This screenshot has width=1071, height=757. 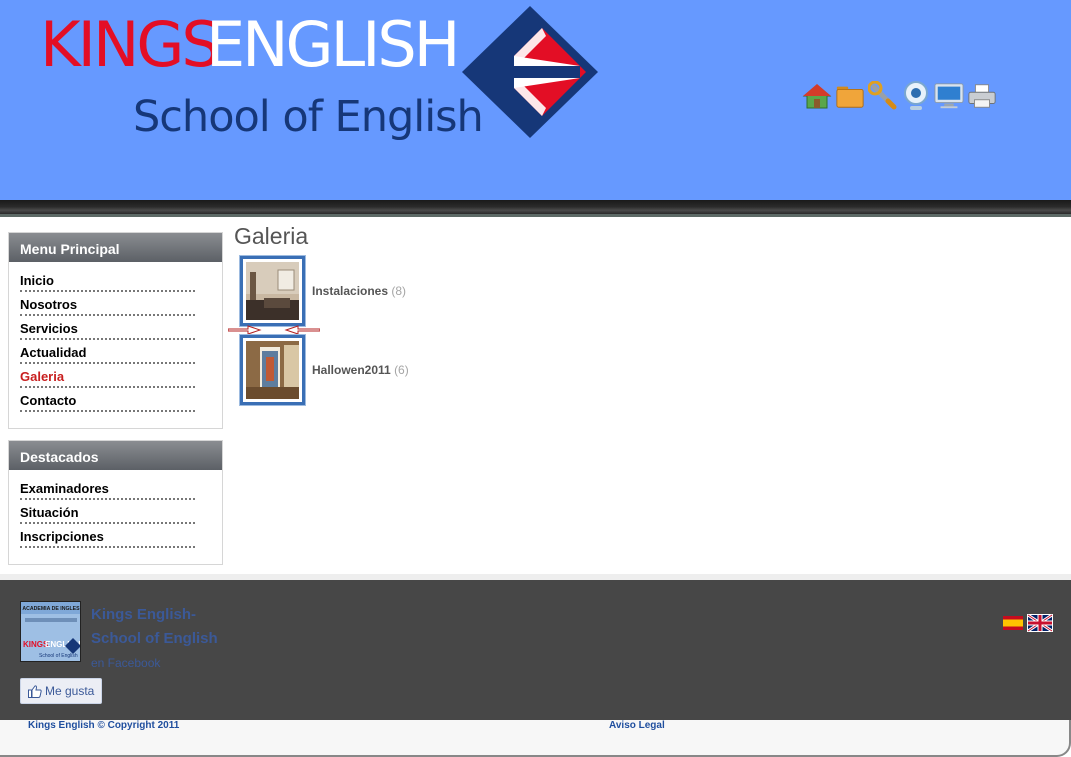 What do you see at coordinates (130, 44) in the screenshot?
I see `brand-kings-text: KINGS` at bounding box center [130, 44].